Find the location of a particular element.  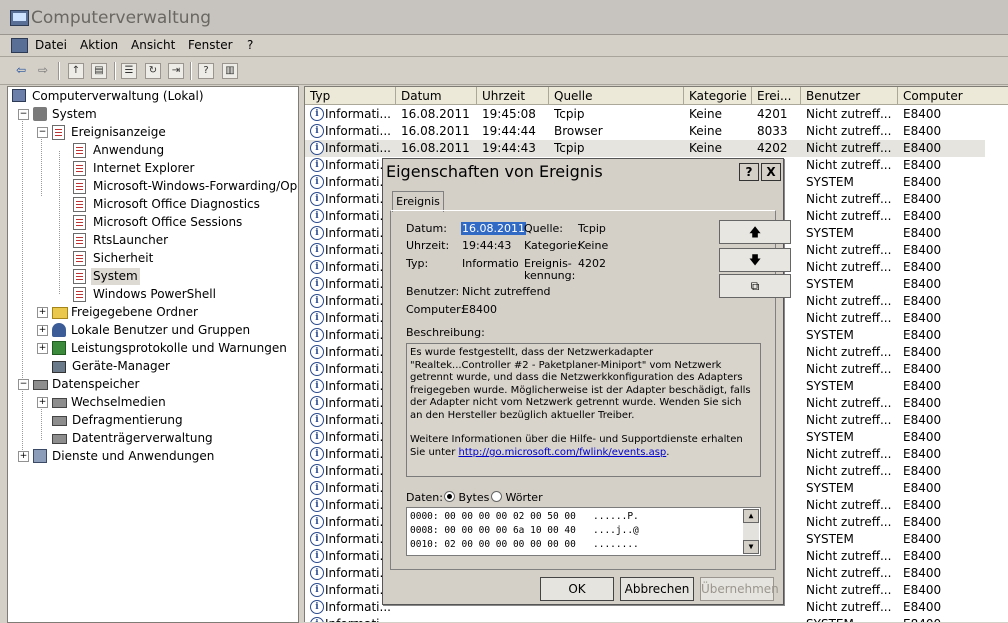

menu-aktion: Aktion is located at coordinates (99, 45).